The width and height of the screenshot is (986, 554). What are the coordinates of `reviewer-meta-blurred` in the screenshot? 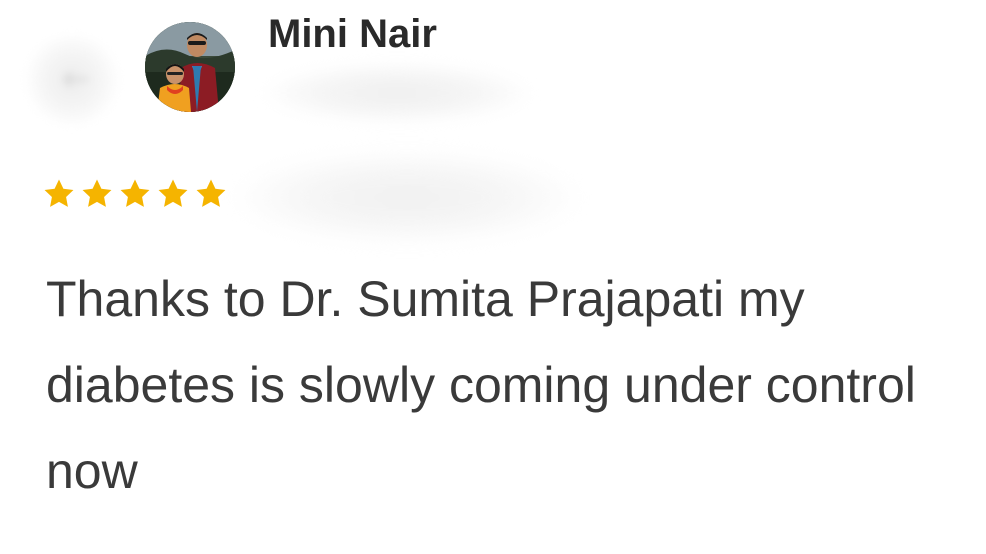 It's located at (397, 93).